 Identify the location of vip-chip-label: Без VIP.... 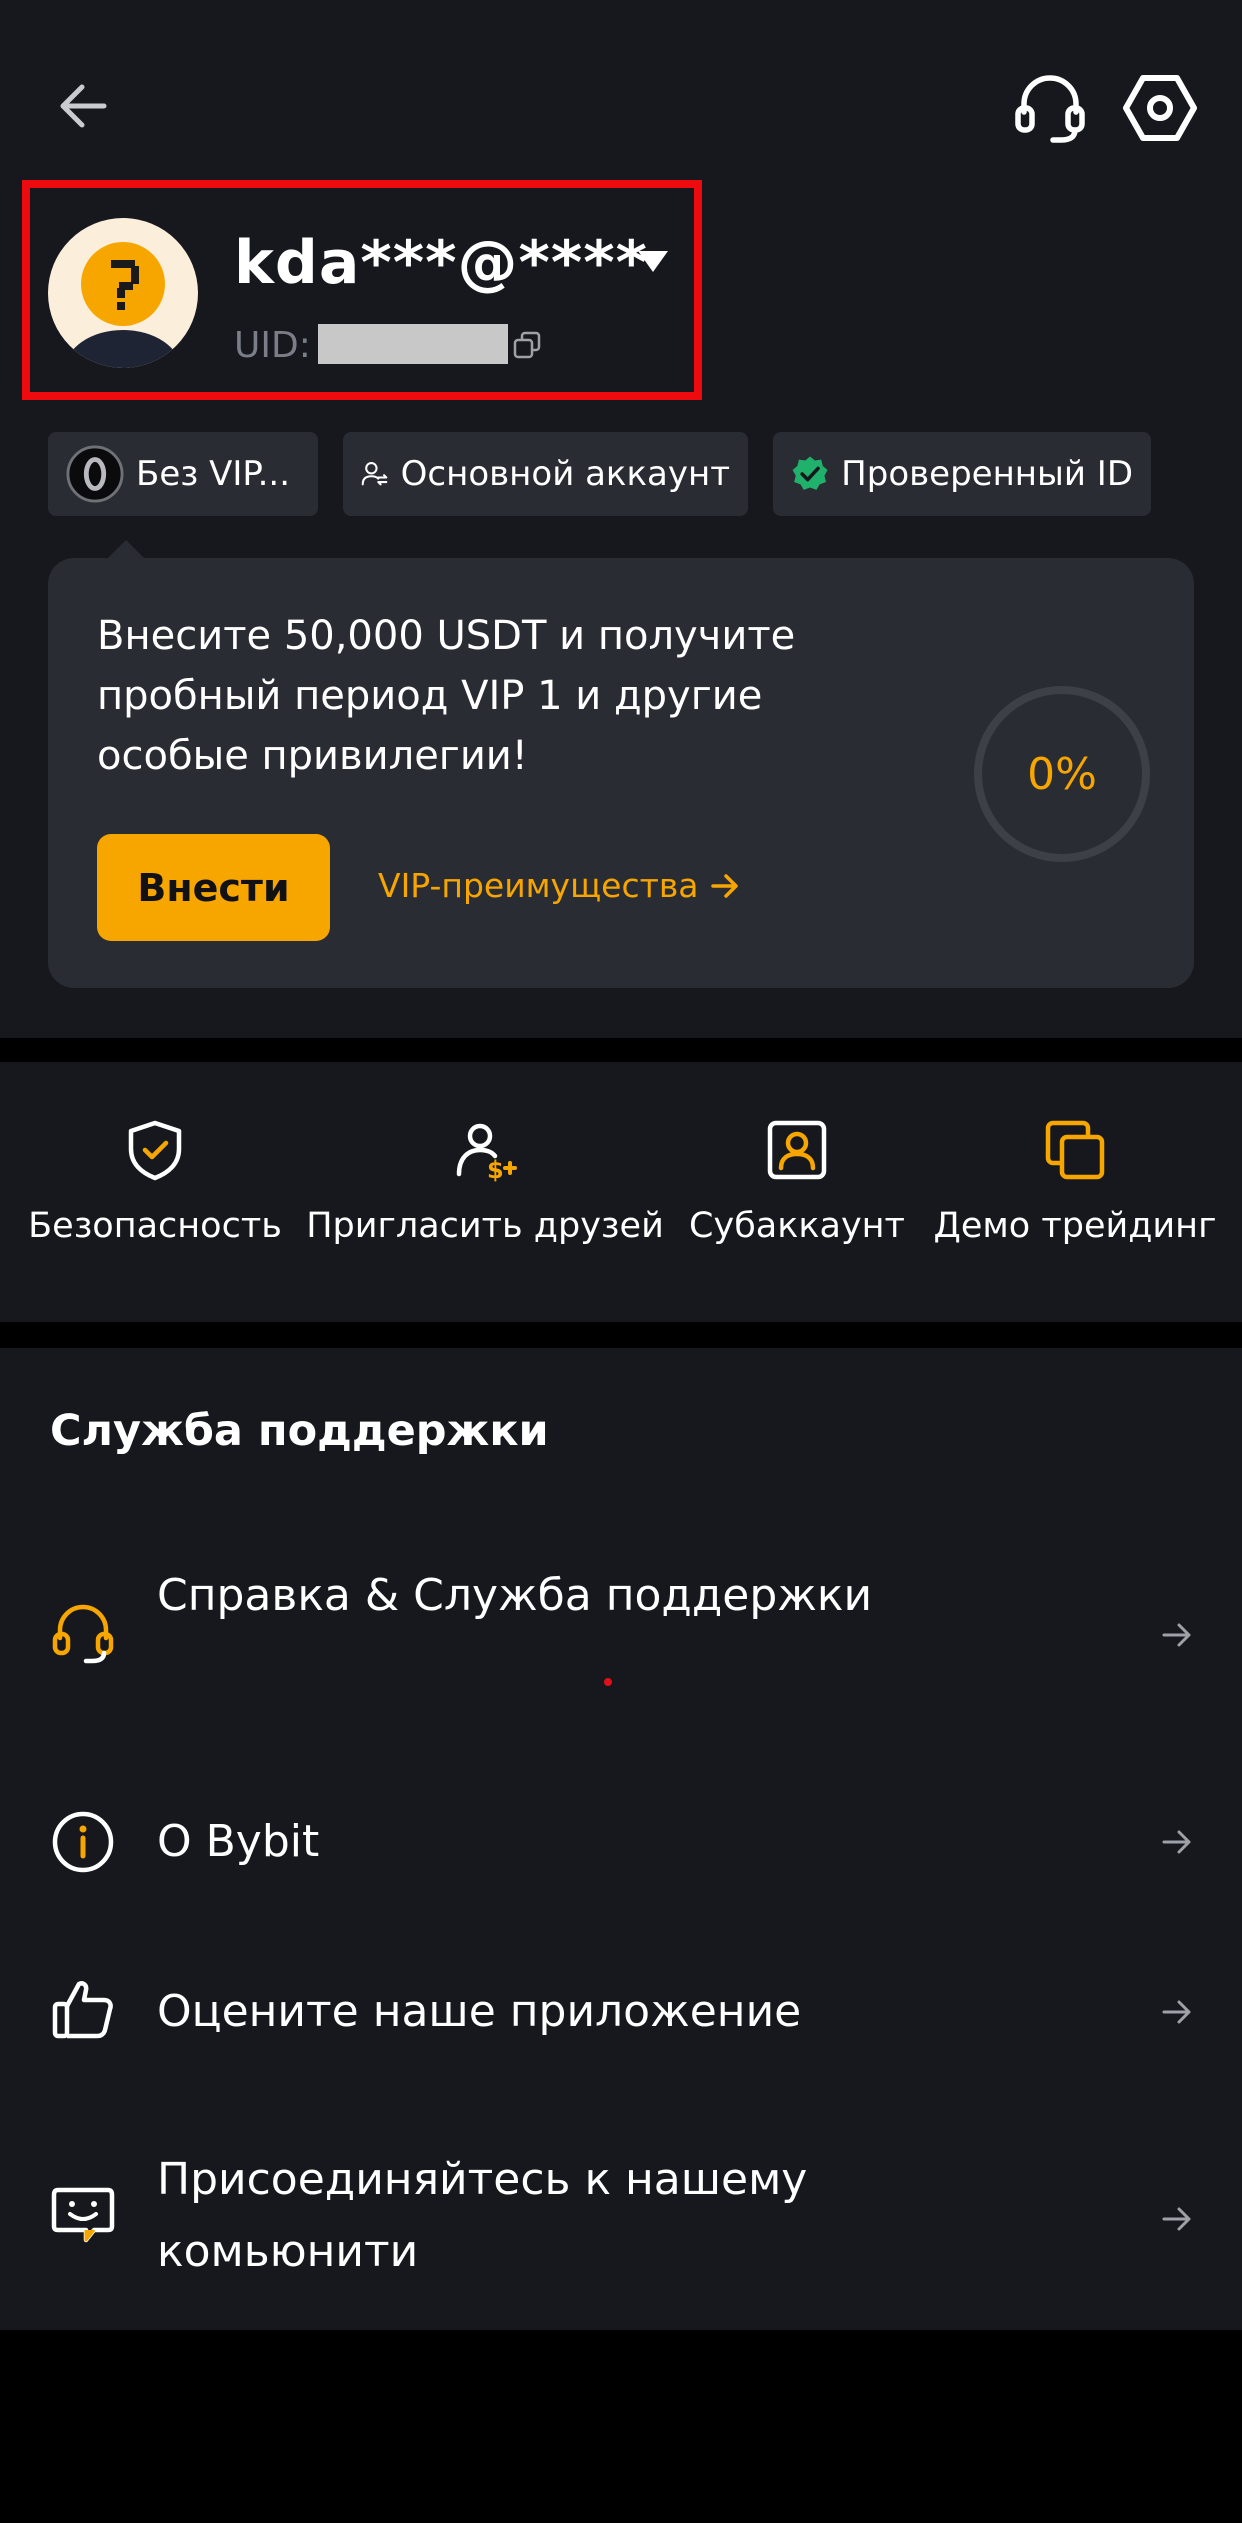
(213, 474).